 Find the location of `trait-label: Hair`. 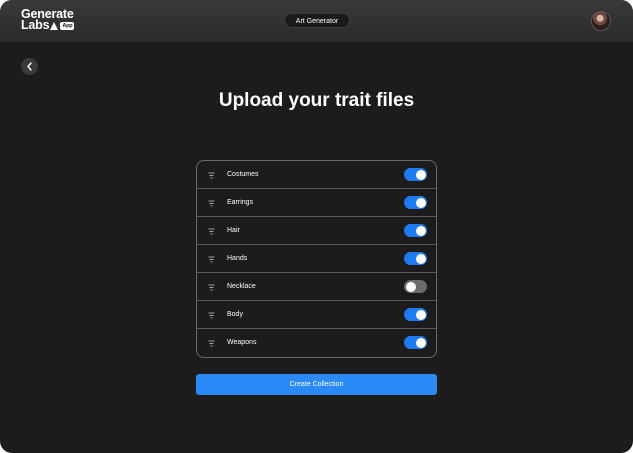

trait-label: Hair is located at coordinates (233, 230).